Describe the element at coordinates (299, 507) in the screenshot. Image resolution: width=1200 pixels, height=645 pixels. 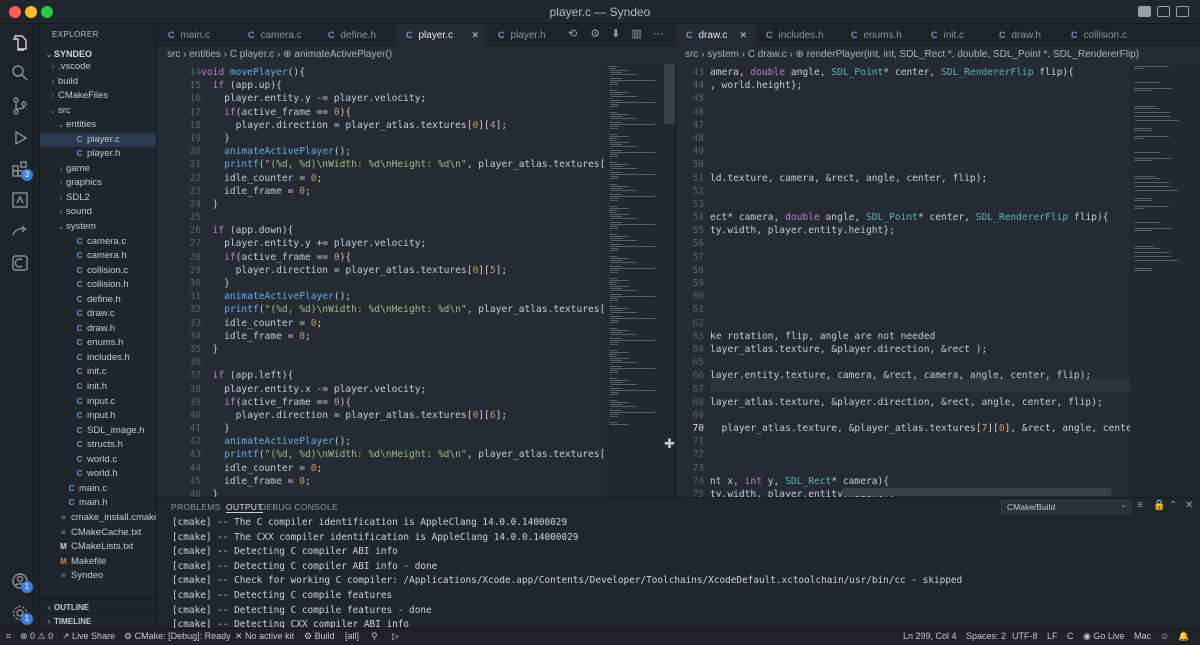
I see `tab-debug-console: DEBUG CONSOLE` at that location.